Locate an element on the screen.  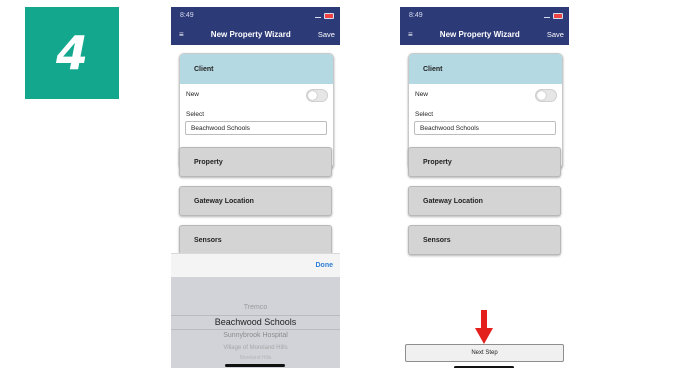
done-button: Done is located at coordinates (325, 265).